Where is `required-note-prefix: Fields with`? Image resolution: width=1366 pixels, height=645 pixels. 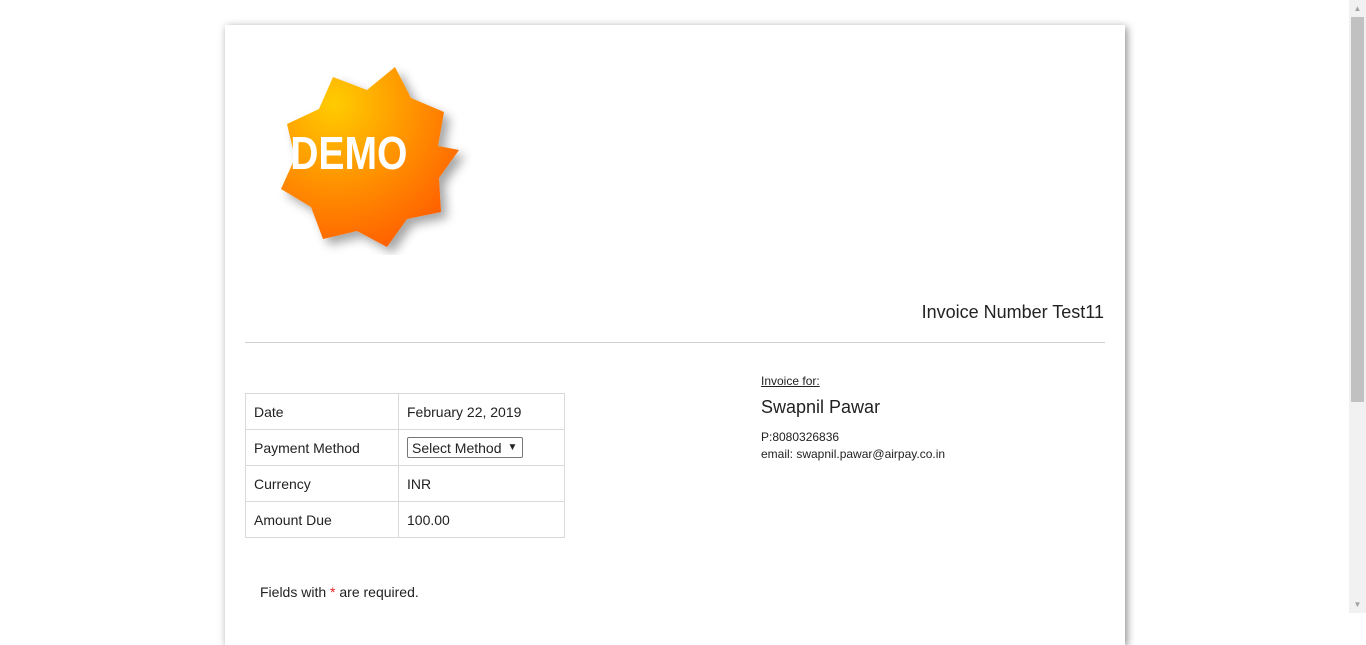 required-note-prefix: Fields with is located at coordinates (295, 592).